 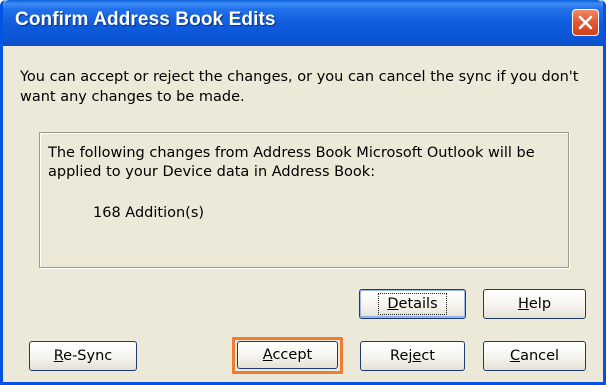 I want to click on help-button-label: Help, so click(x=534, y=304).